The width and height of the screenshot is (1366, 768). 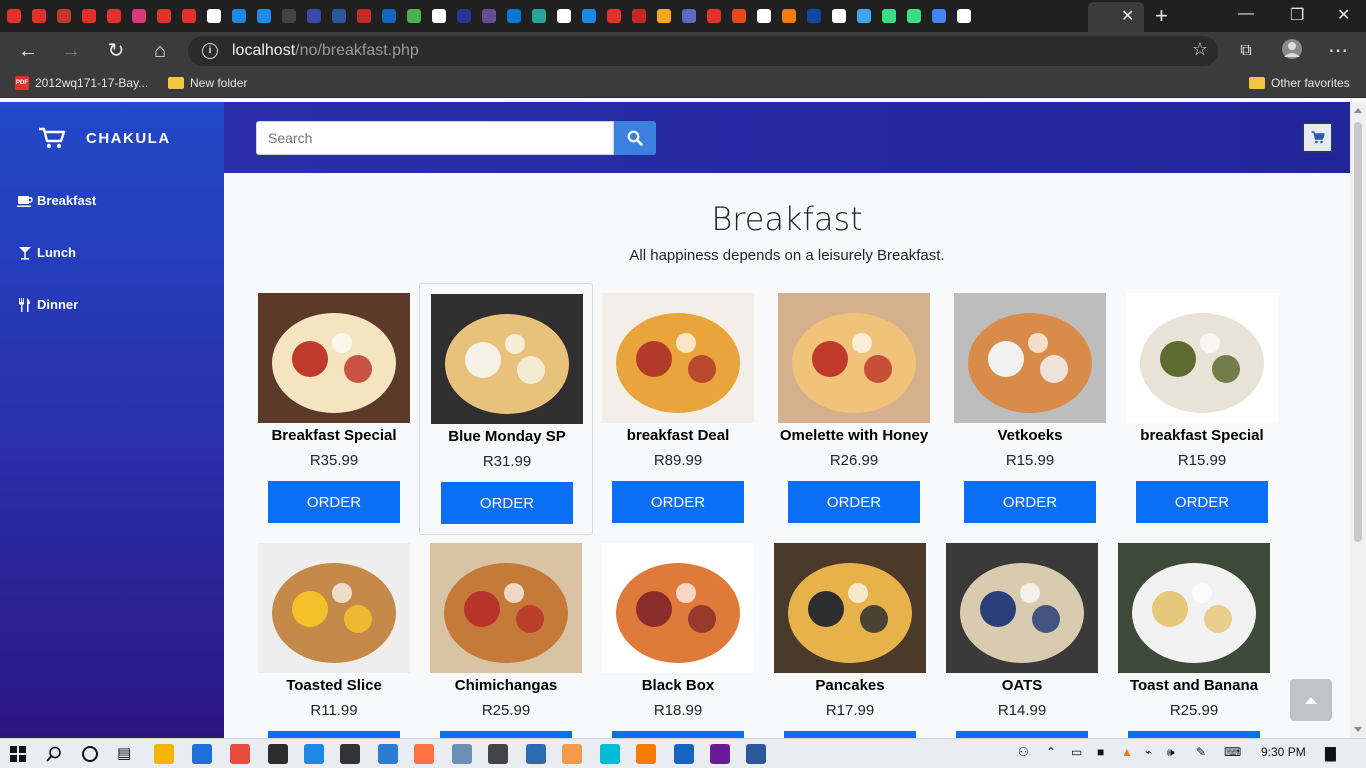 What do you see at coordinates (1283, 752) in the screenshot?
I see `clock: 9:30 PM` at bounding box center [1283, 752].